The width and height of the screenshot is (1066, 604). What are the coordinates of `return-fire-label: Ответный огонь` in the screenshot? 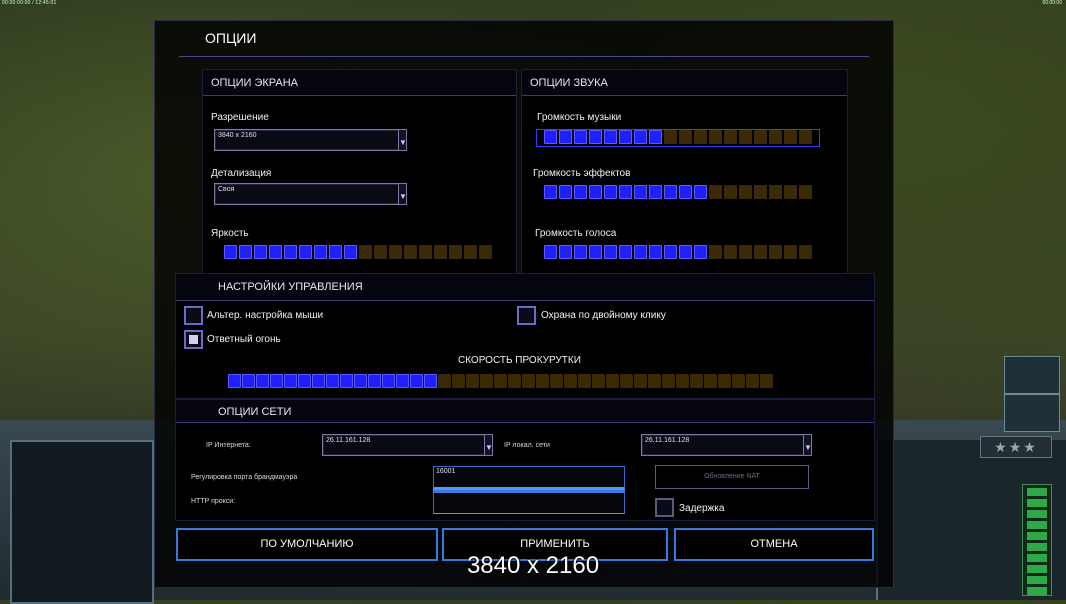 It's located at (244, 339).